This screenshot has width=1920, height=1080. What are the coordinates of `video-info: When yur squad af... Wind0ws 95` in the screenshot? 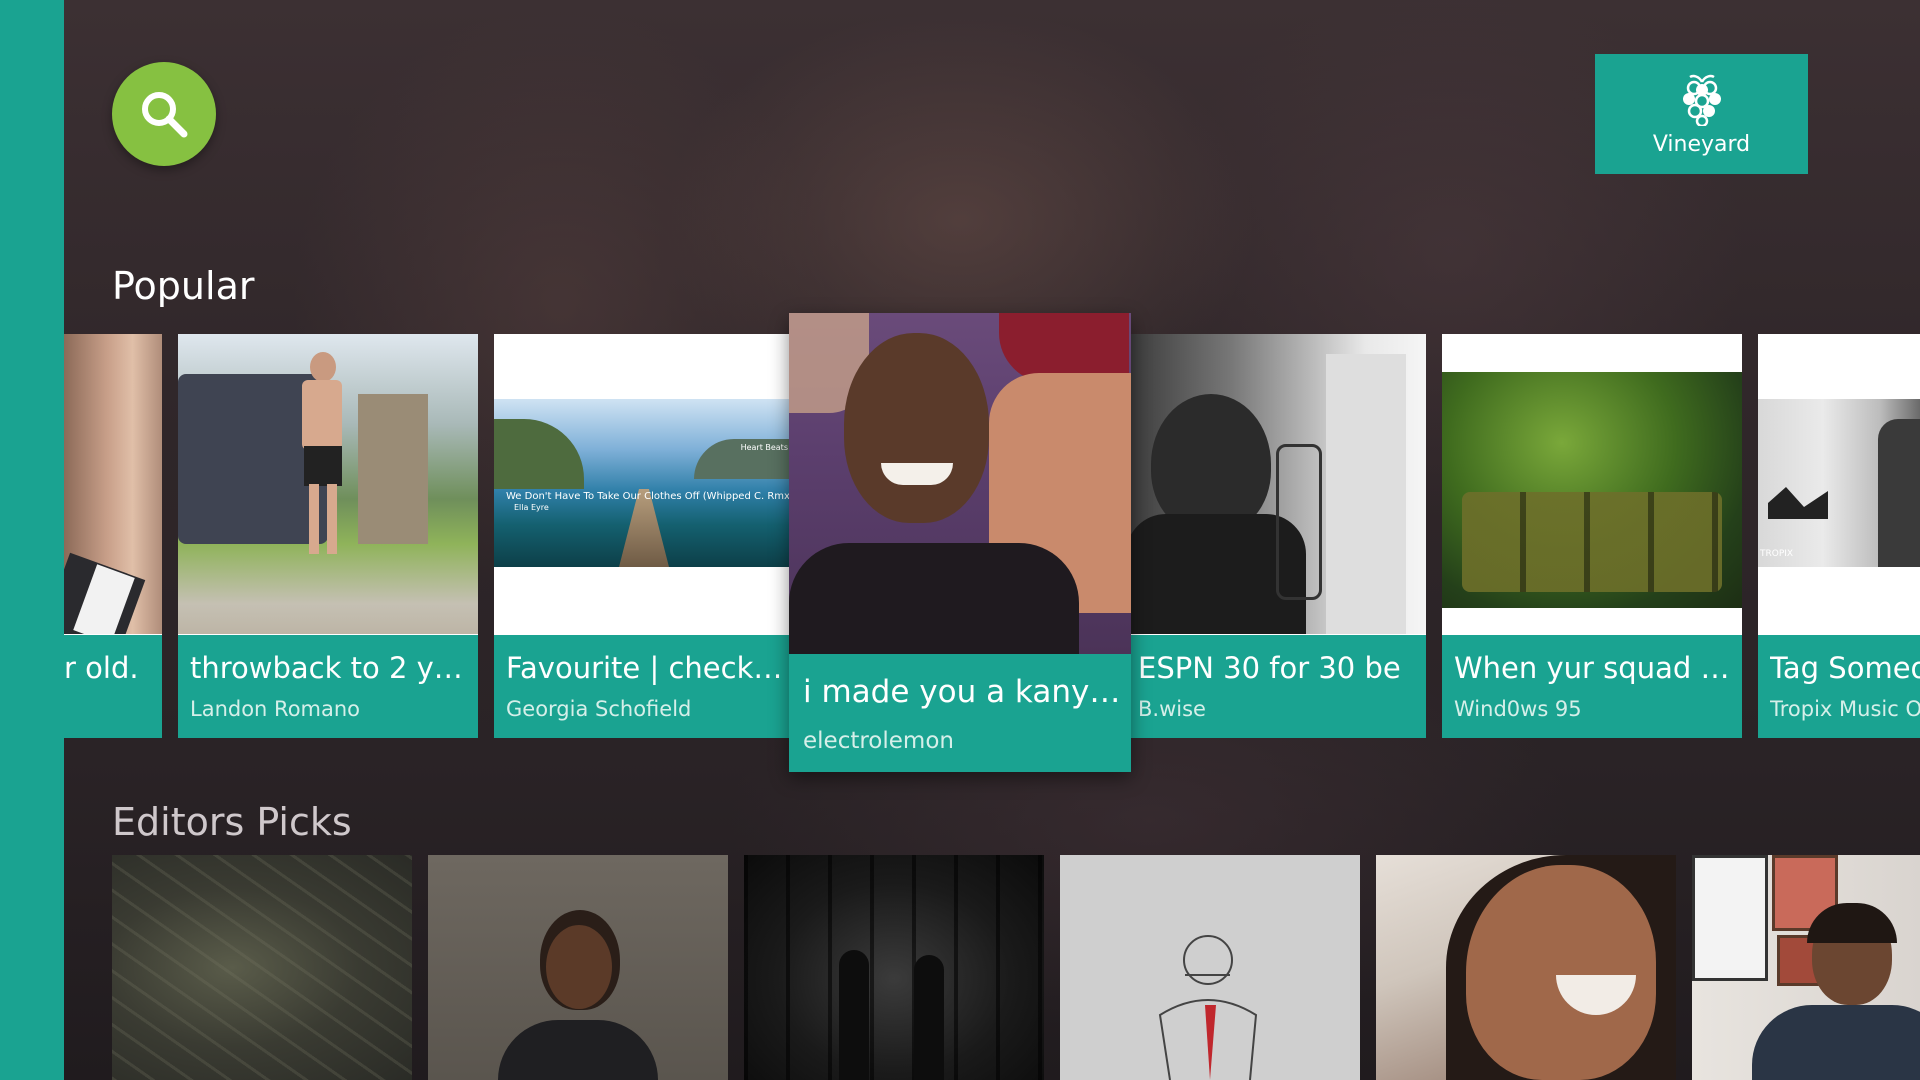 It's located at (1592, 686).